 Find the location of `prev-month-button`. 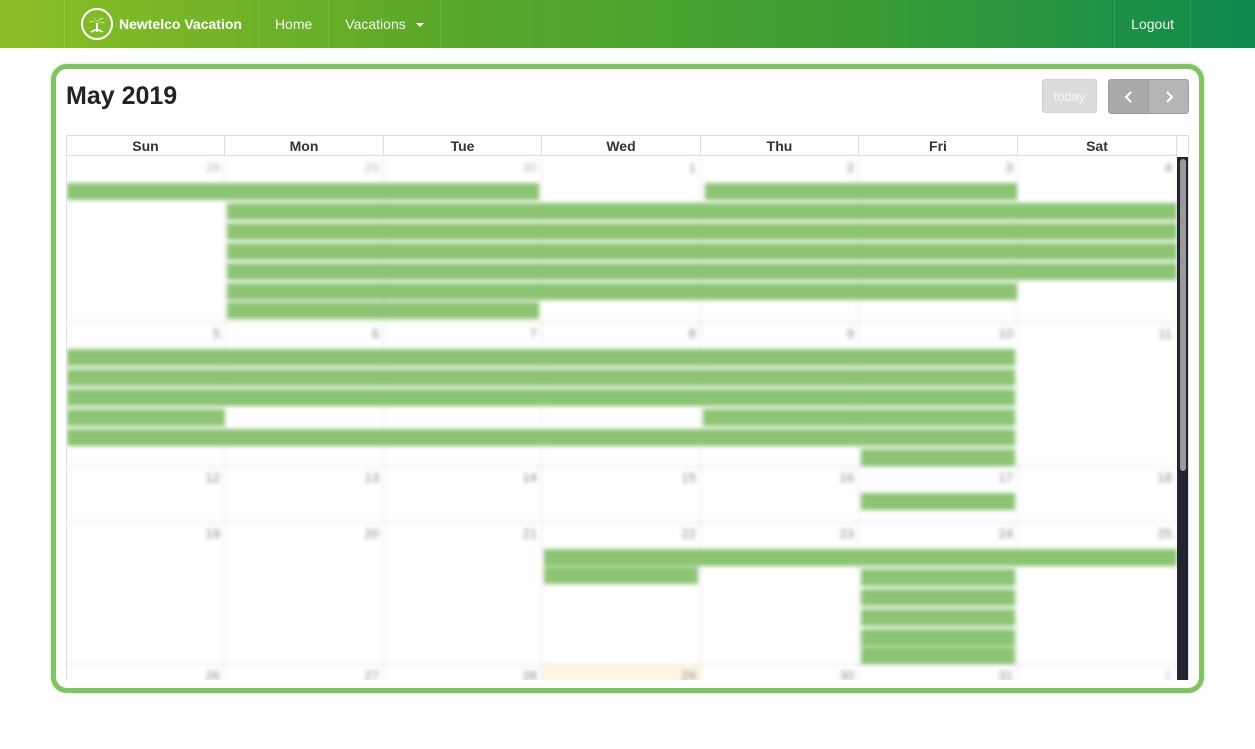

prev-month-button is located at coordinates (1128, 96).